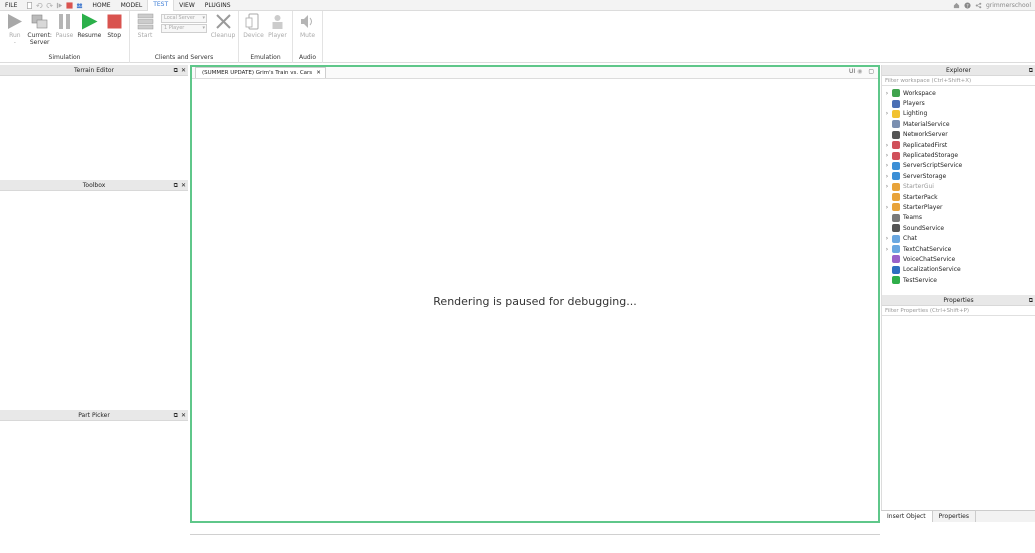  I want to click on localization-icon, so click(896, 269).